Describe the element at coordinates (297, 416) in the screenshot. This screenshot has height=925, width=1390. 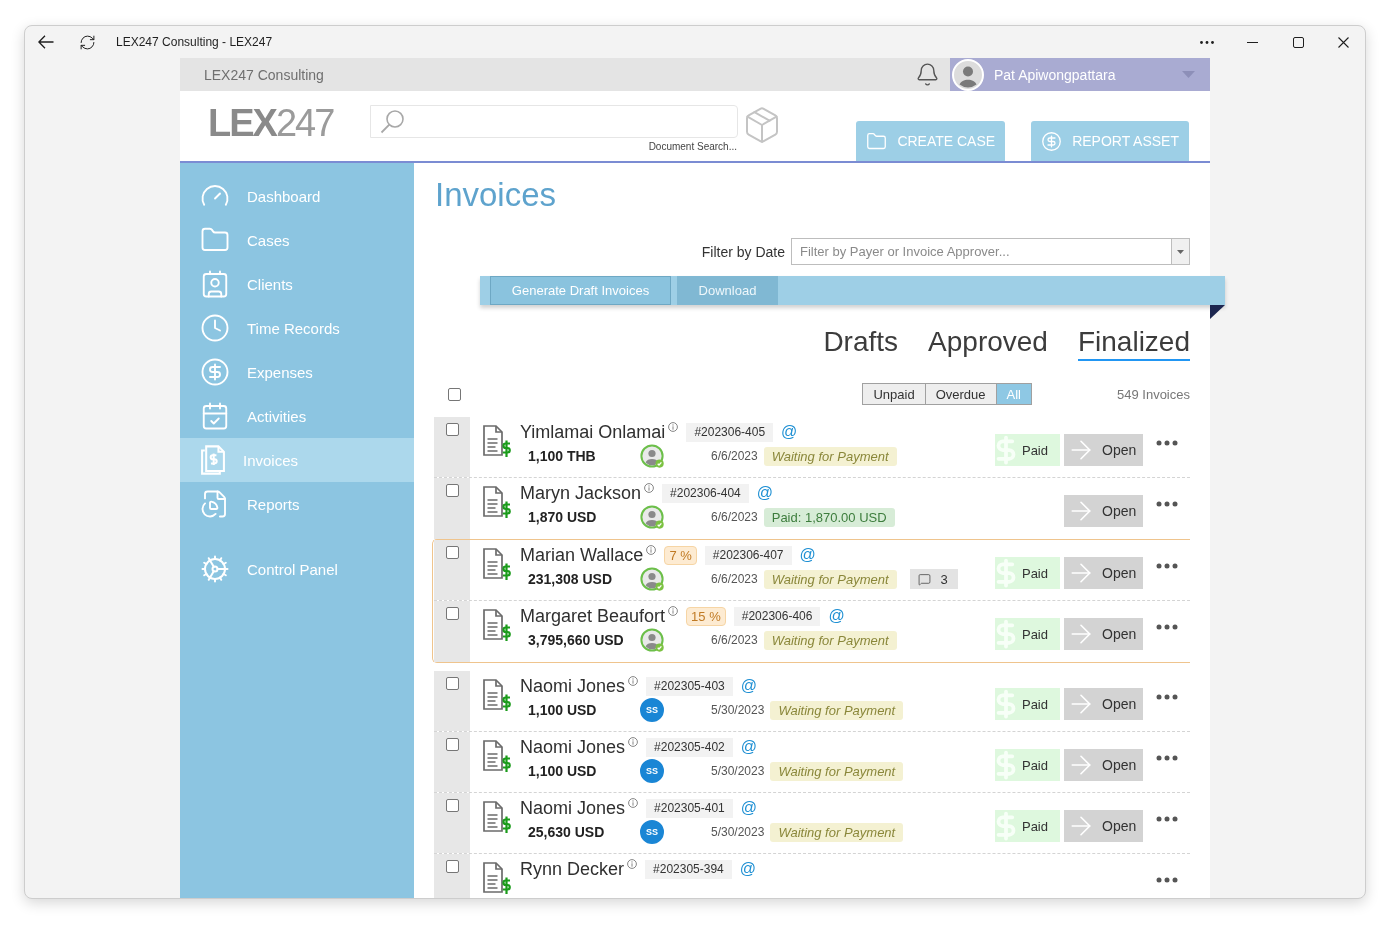
I see `nav-item: Activities` at that location.